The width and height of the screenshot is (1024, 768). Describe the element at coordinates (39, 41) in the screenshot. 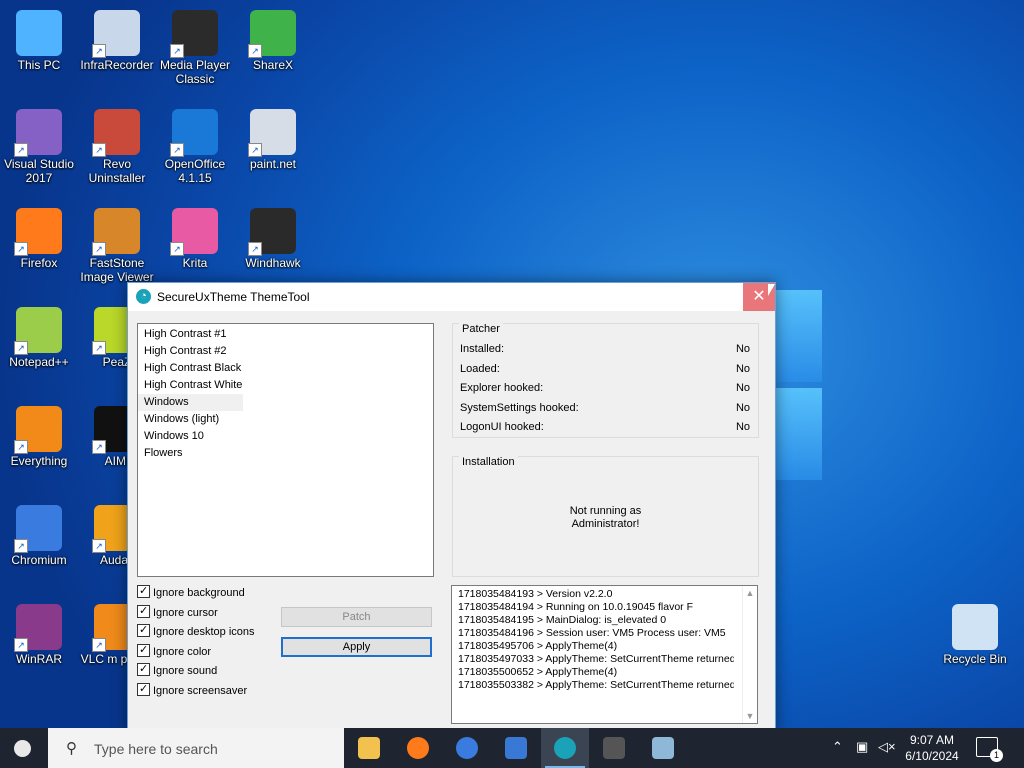

I see `desktop-icon: This PC` at that location.